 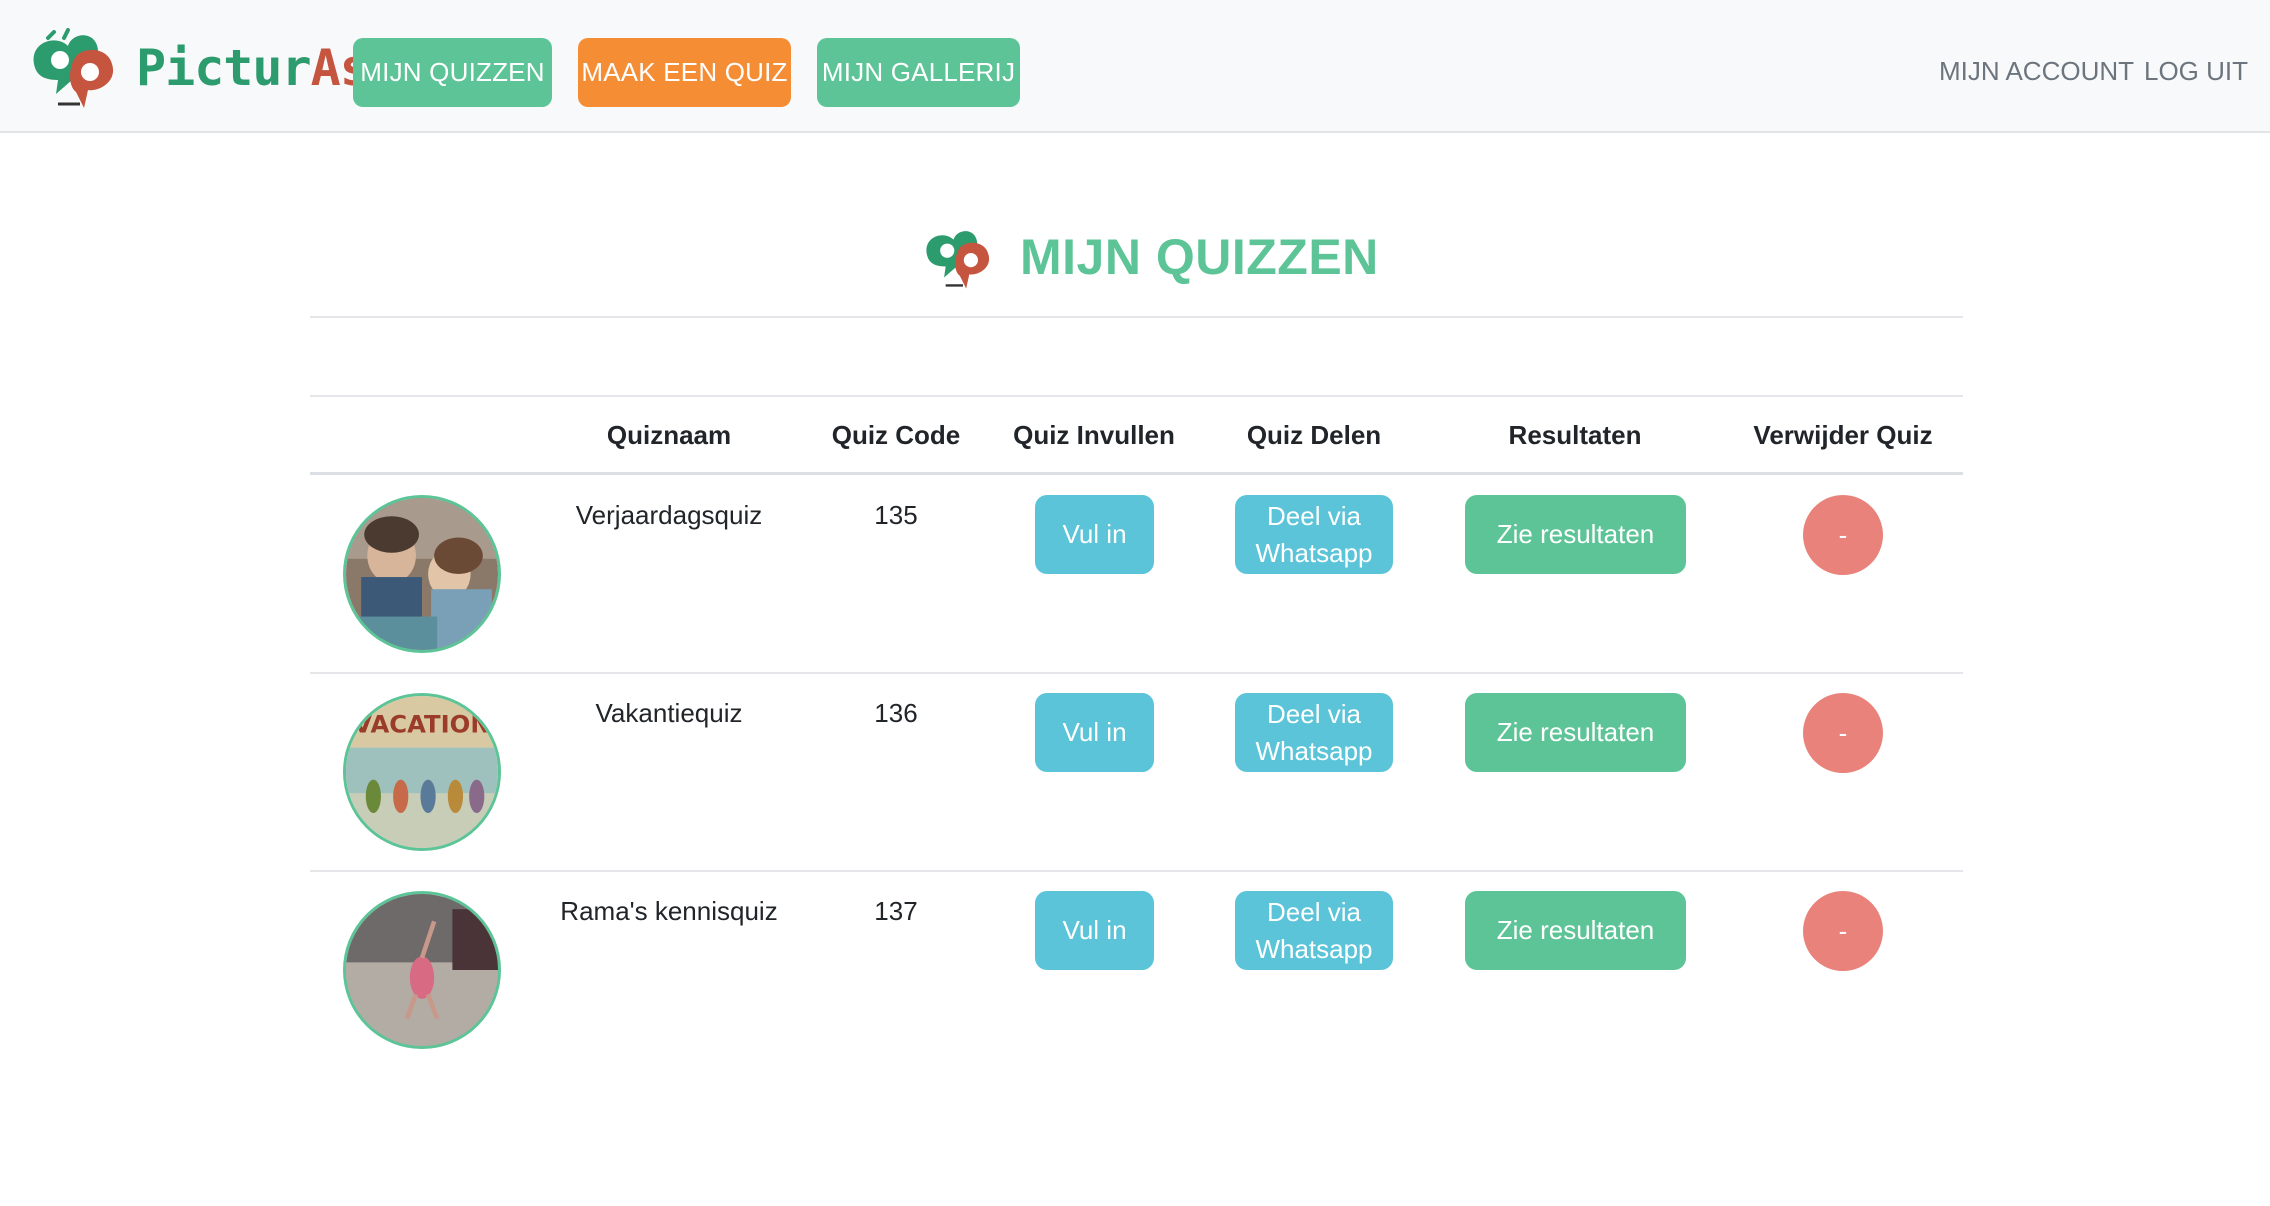 What do you see at coordinates (684, 72) in the screenshot?
I see `nav-make-quiz-button: MAAK EEN QUIZ` at bounding box center [684, 72].